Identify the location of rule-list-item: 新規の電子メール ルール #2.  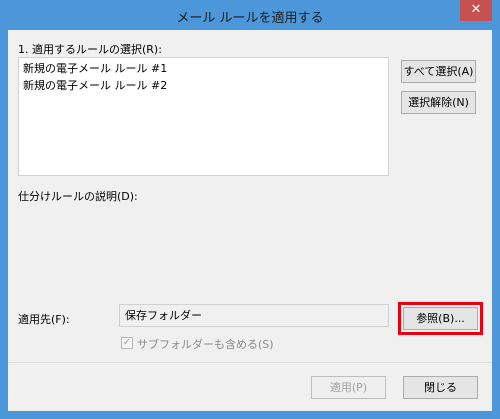
(203, 85).